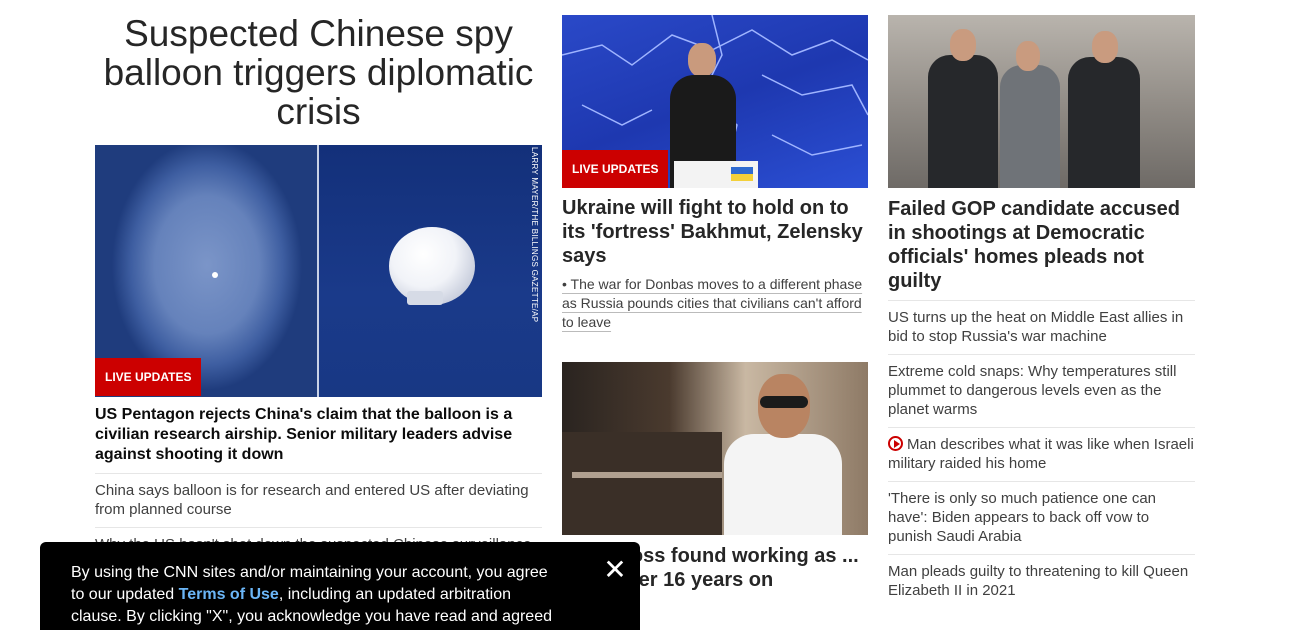  What do you see at coordinates (702, 60) in the screenshot?
I see `speaker-head` at bounding box center [702, 60].